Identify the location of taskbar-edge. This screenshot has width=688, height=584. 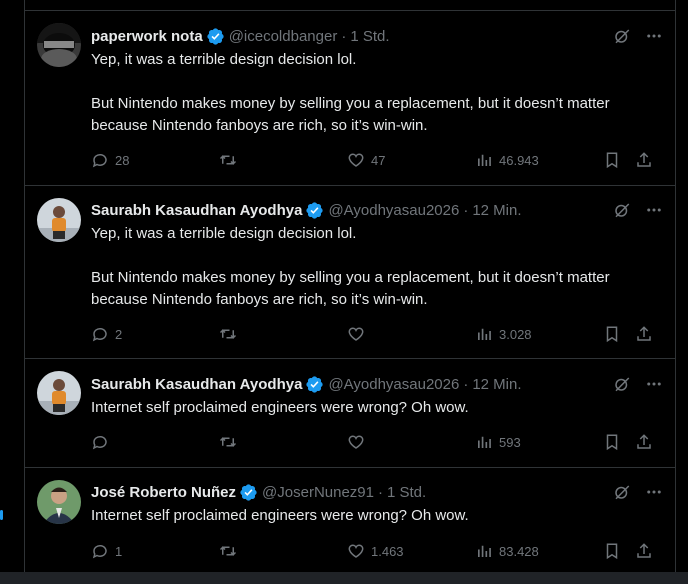
(344, 578).